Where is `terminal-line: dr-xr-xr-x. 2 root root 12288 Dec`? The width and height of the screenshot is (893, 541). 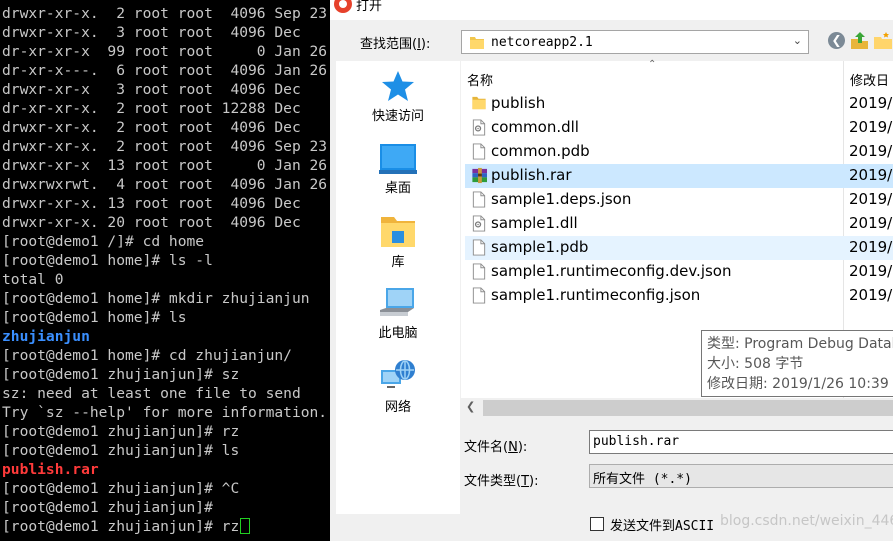 terminal-line: dr-xr-xr-x. 2 root root 12288 Dec is located at coordinates (151, 108).